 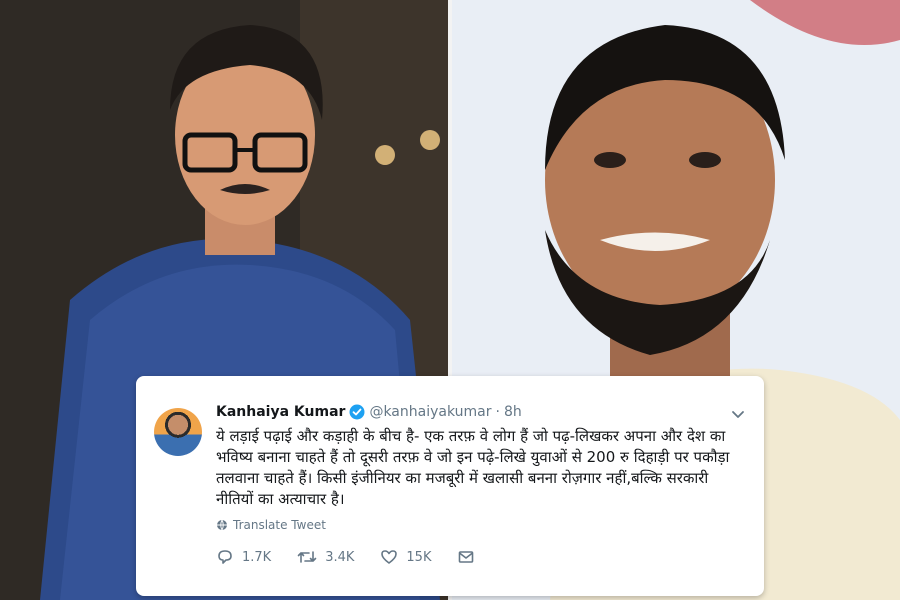 What do you see at coordinates (430, 412) in the screenshot?
I see `author-handle: @kanhaiyakumar` at bounding box center [430, 412].